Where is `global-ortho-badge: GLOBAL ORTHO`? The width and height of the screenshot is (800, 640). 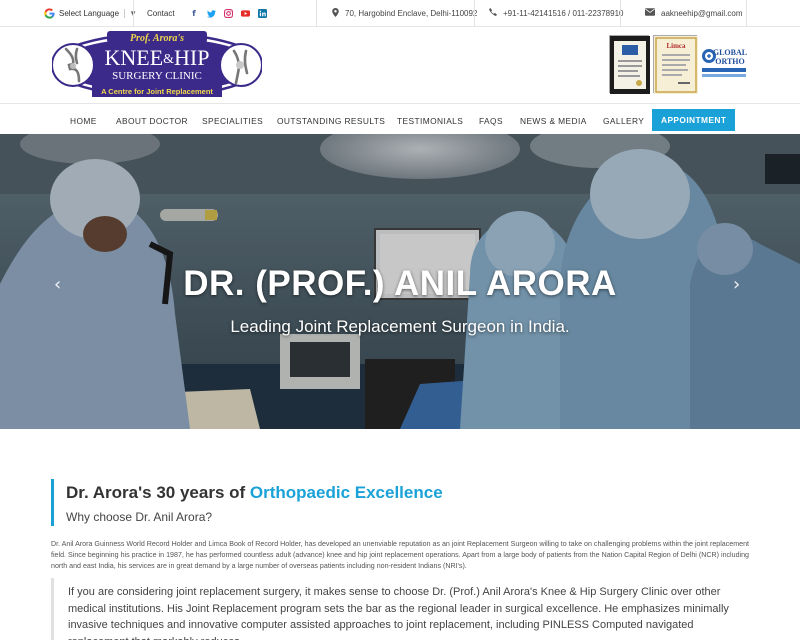
global-ortho-badge: GLOBAL ORTHO is located at coordinates (724, 64).